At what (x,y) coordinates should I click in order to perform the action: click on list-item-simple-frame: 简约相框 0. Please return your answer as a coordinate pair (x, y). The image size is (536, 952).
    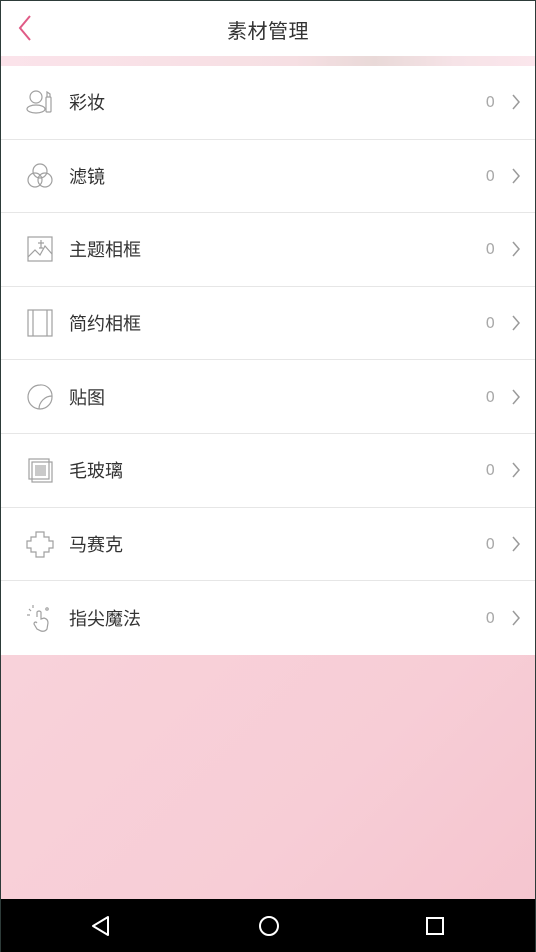
    Looking at the image, I should click on (268, 323).